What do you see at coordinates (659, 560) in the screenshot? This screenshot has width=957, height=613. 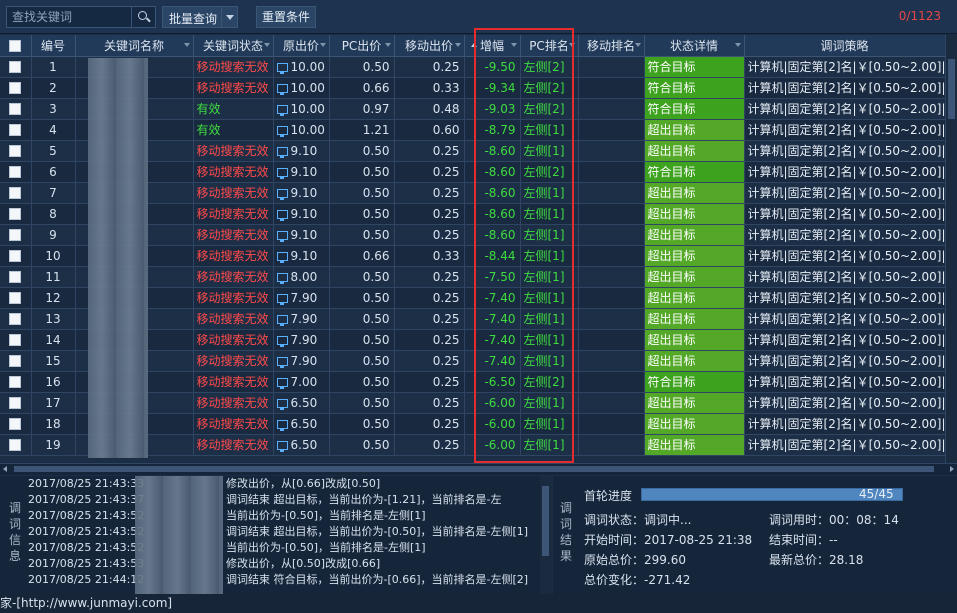 I see `orig-total-value: ：299.60` at bounding box center [659, 560].